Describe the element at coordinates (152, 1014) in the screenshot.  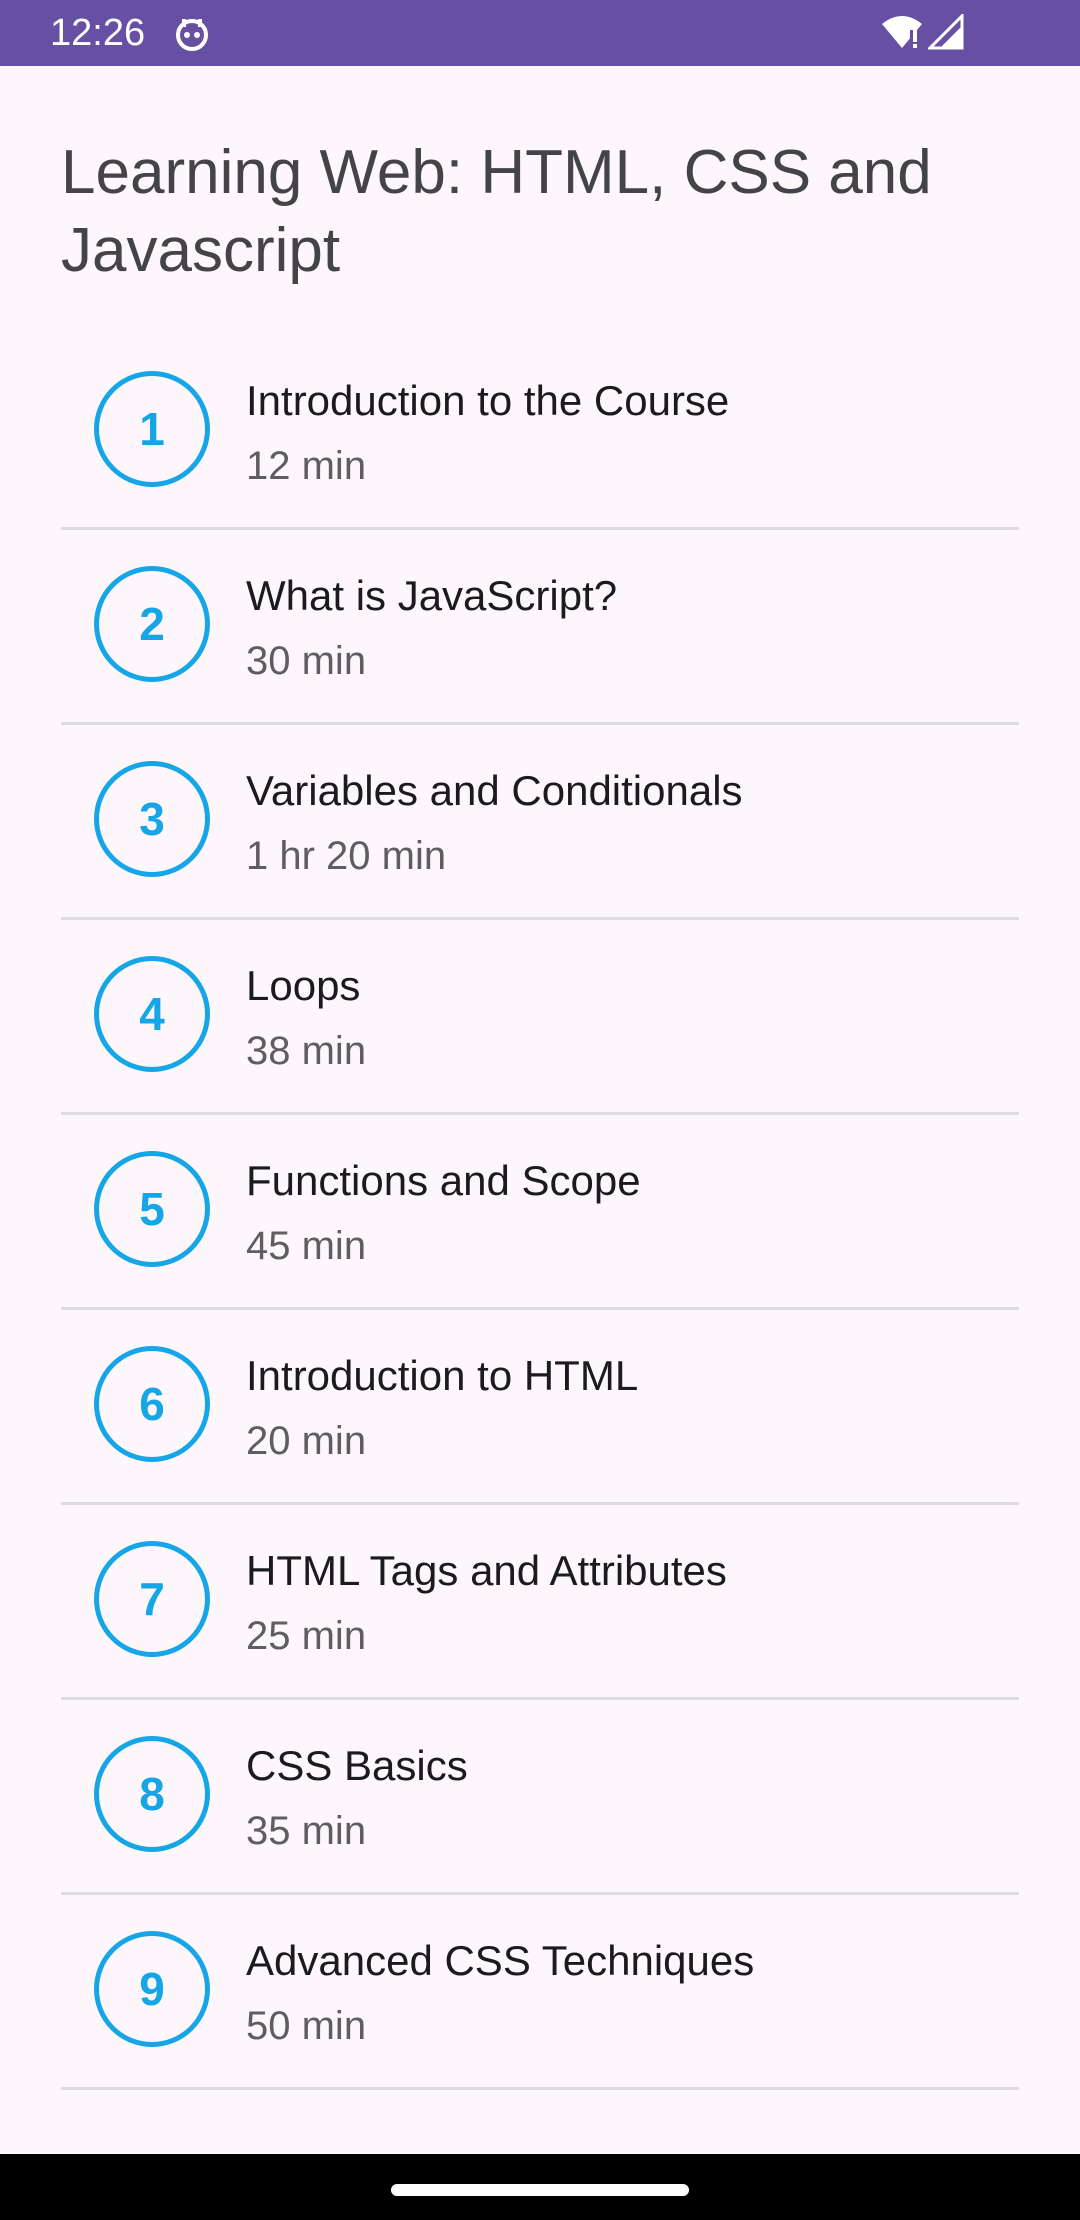
I see `lesson-number-badge: 4` at that location.